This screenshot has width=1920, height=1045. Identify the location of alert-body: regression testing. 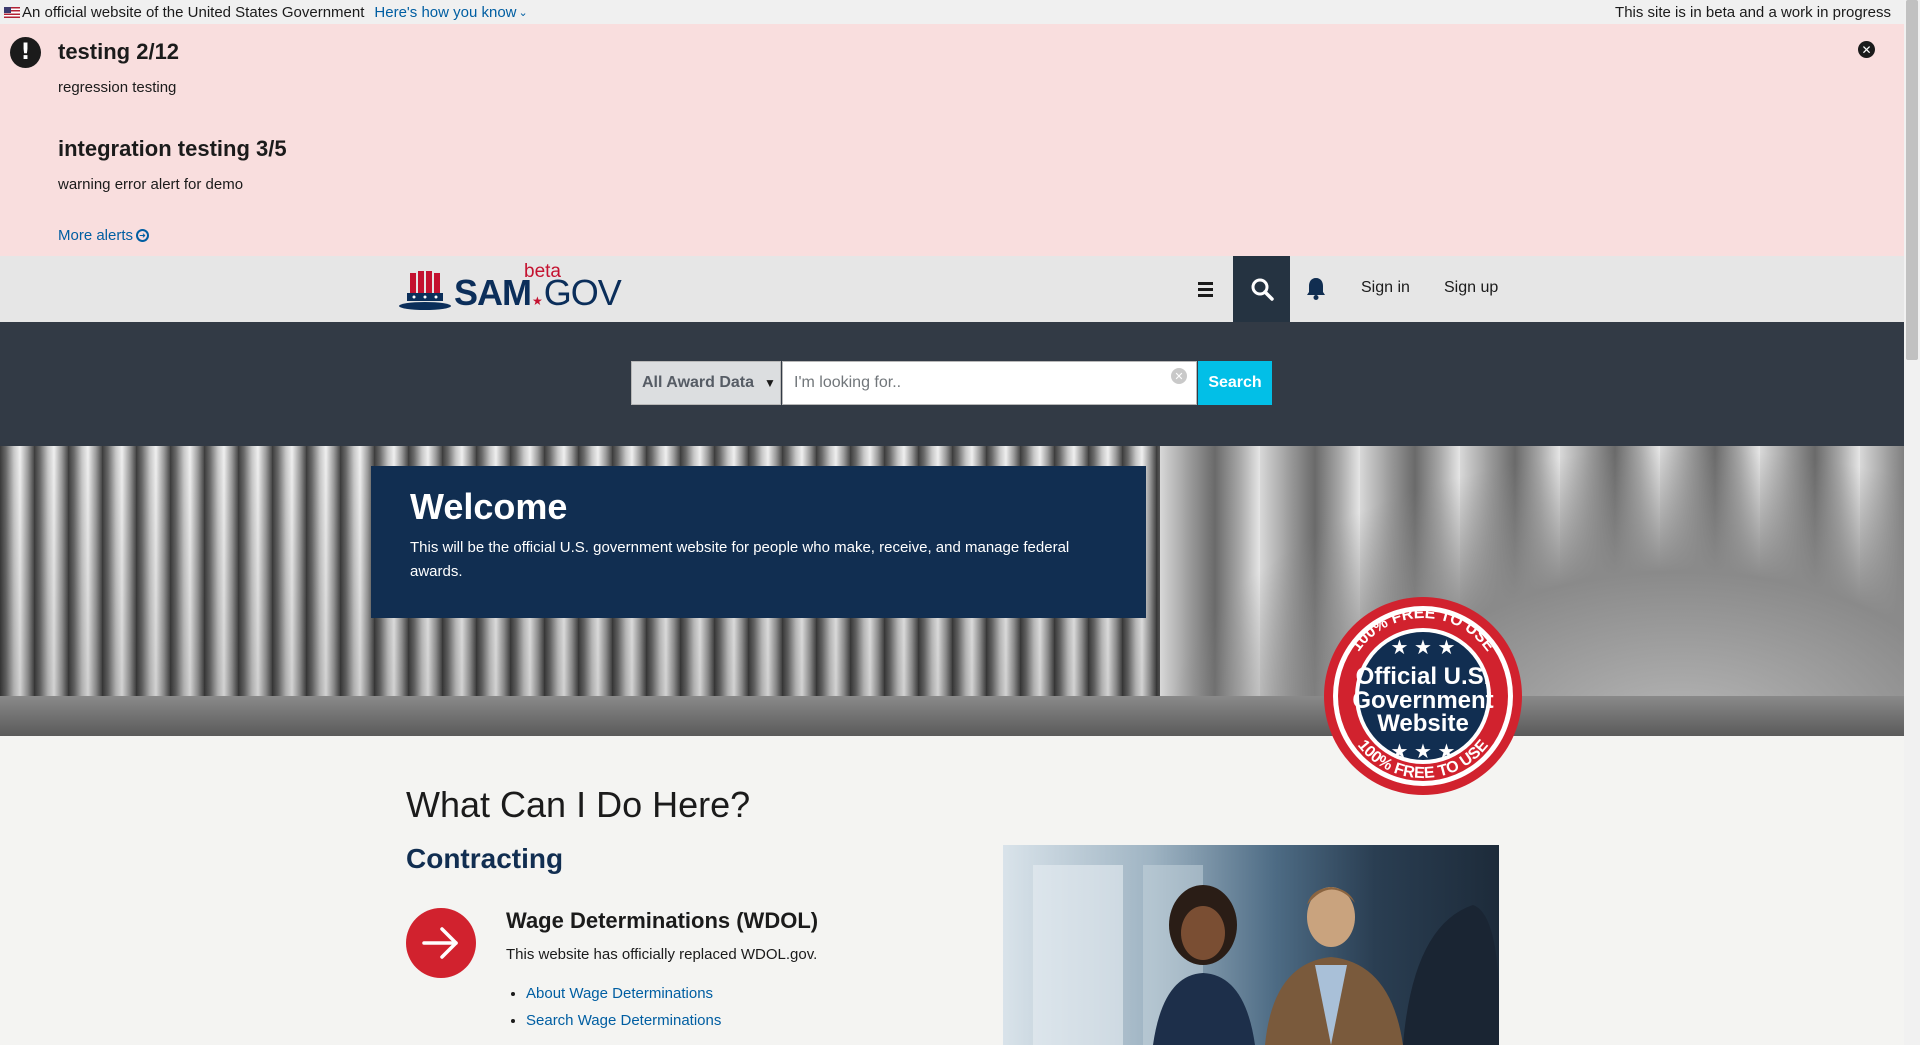
(117, 87).